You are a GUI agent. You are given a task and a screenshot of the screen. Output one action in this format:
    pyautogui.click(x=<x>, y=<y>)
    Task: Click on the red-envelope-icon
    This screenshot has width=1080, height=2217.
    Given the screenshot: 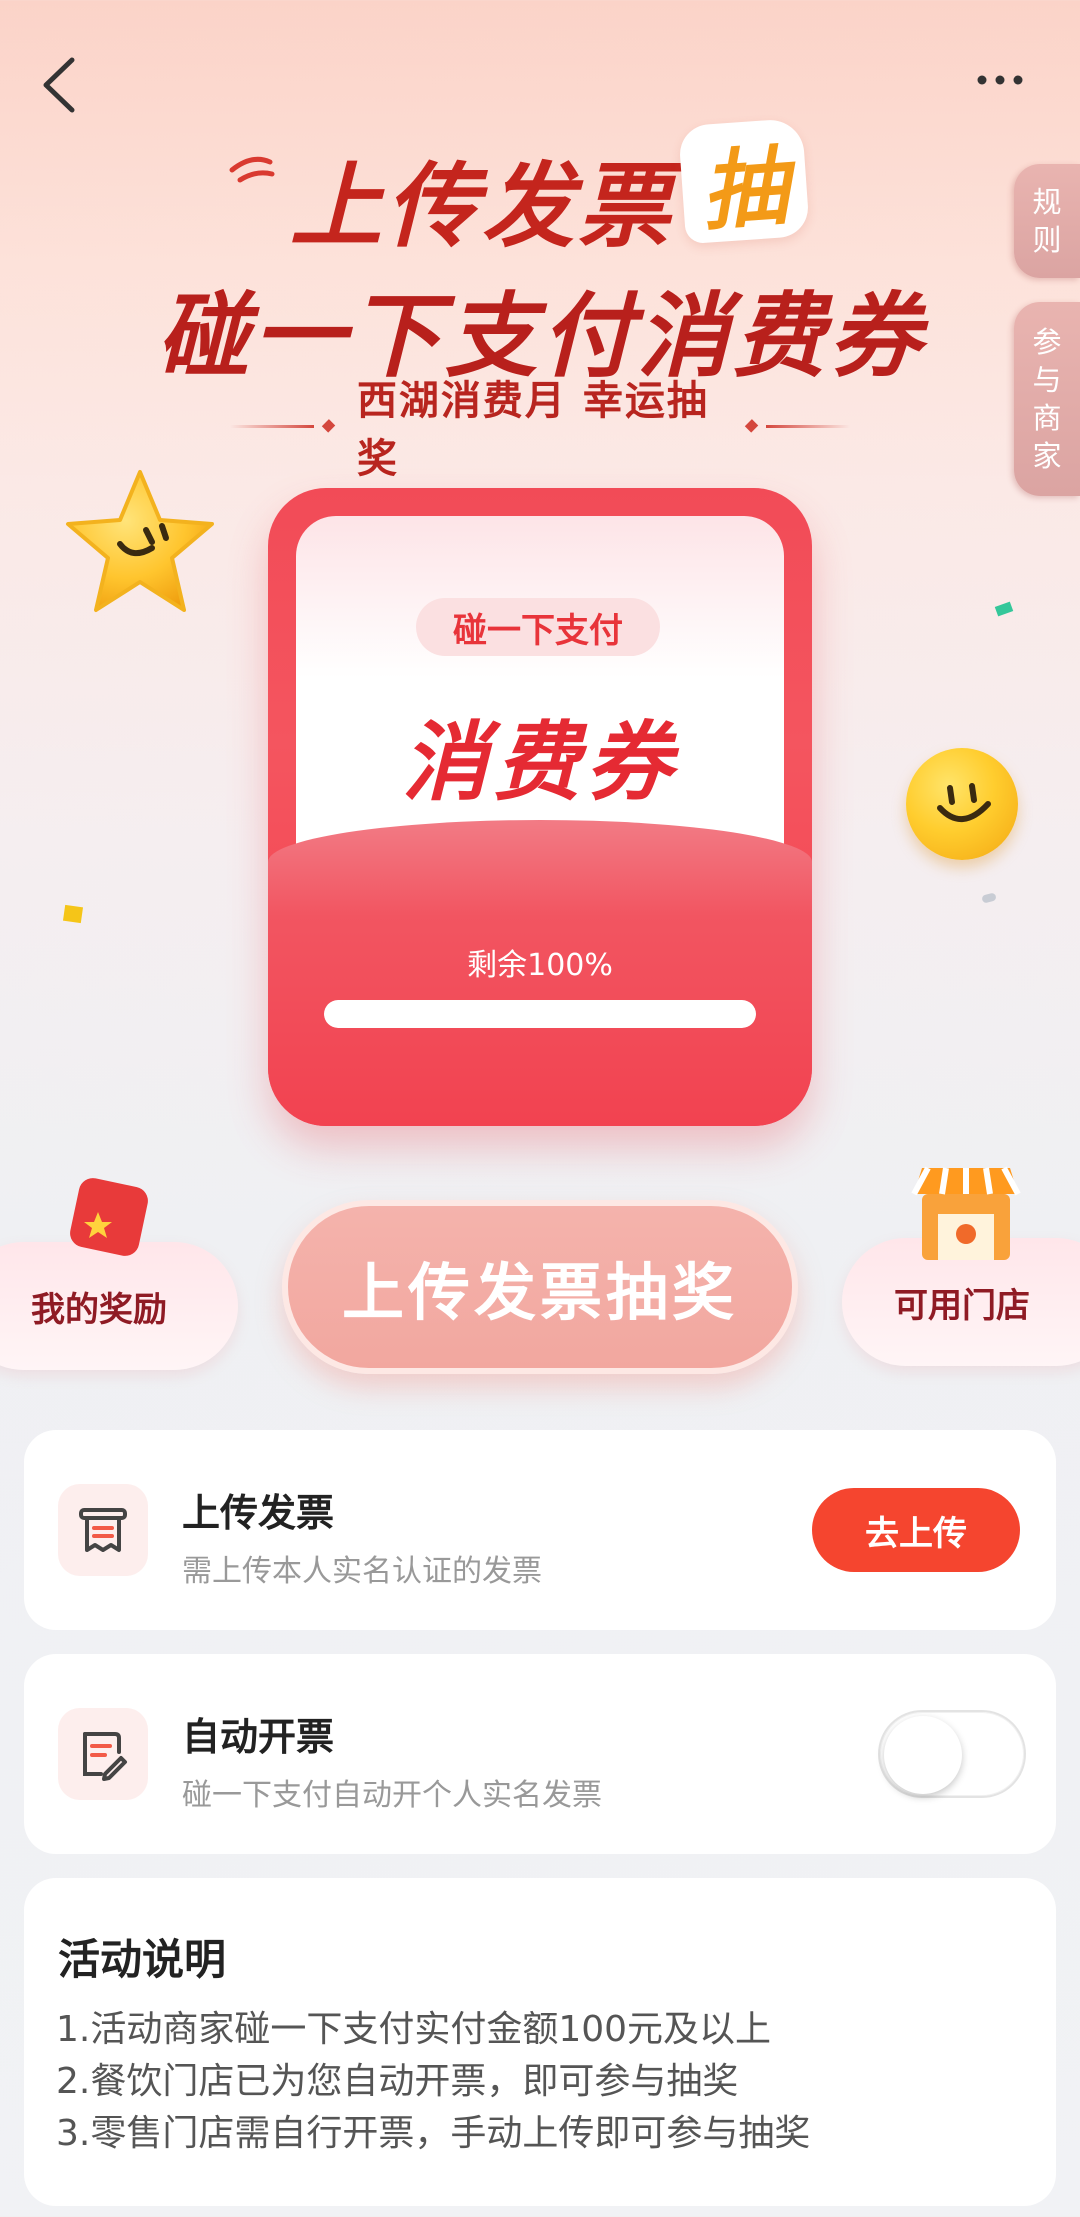 What is the action you would take?
    pyautogui.click(x=109, y=1217)
    